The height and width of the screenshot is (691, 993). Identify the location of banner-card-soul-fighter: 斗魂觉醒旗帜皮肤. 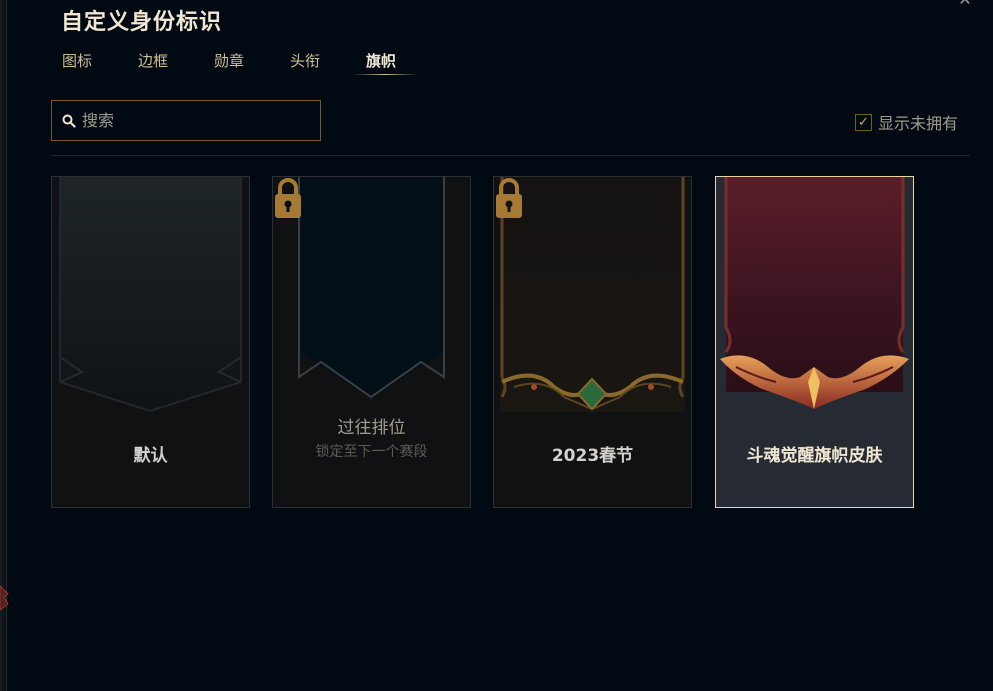
(814, 342).